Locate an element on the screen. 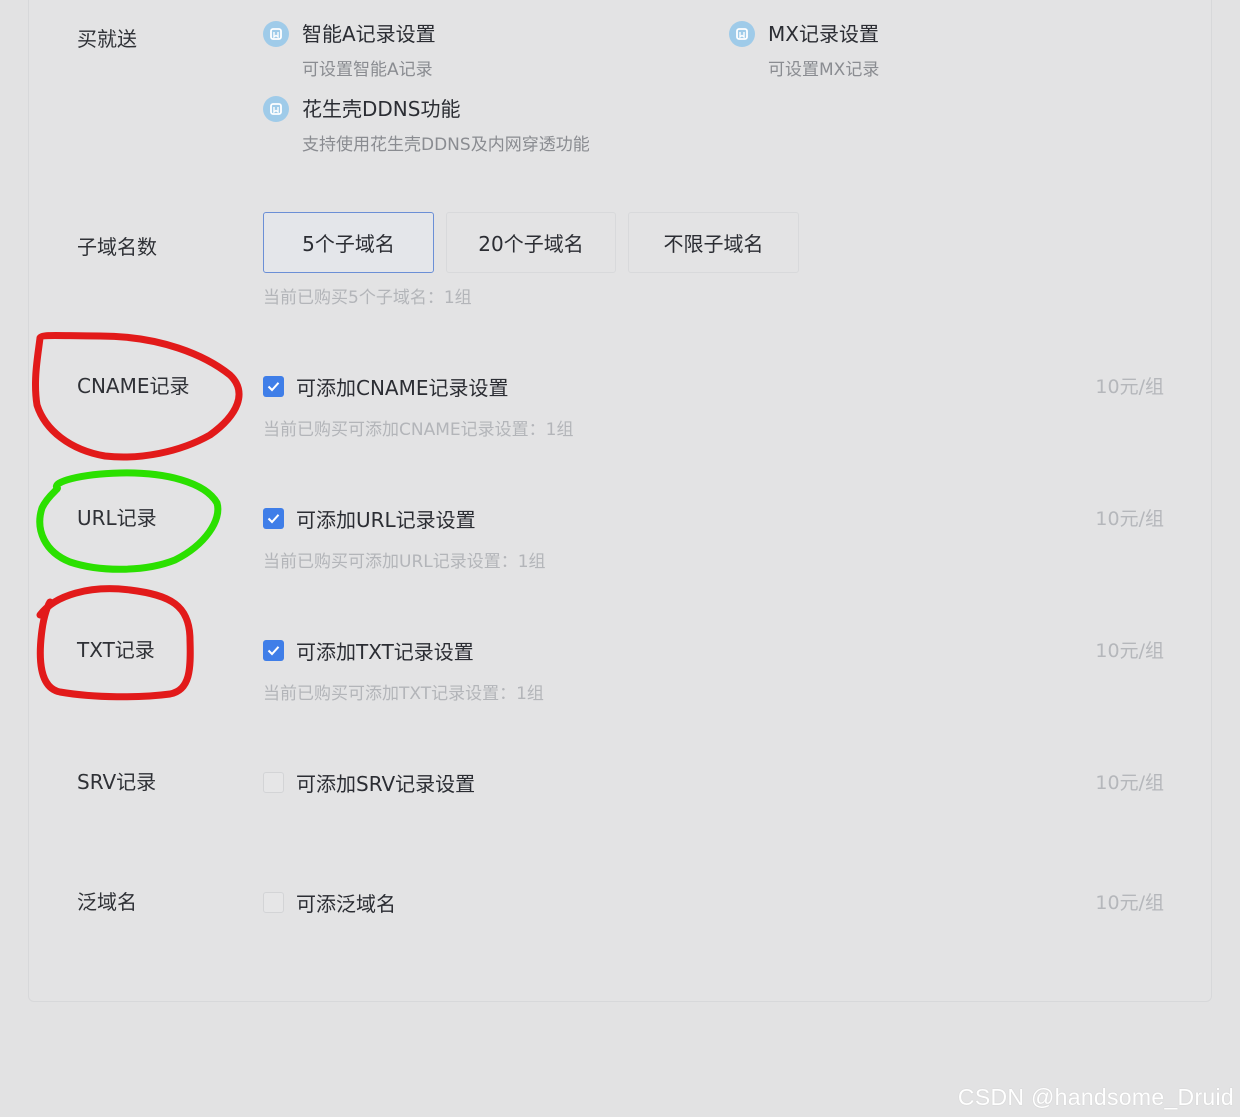 The height and width of the screenshot is (1117, 1240). cname-price: 10元/组 is located at coordinates (1129, 387).